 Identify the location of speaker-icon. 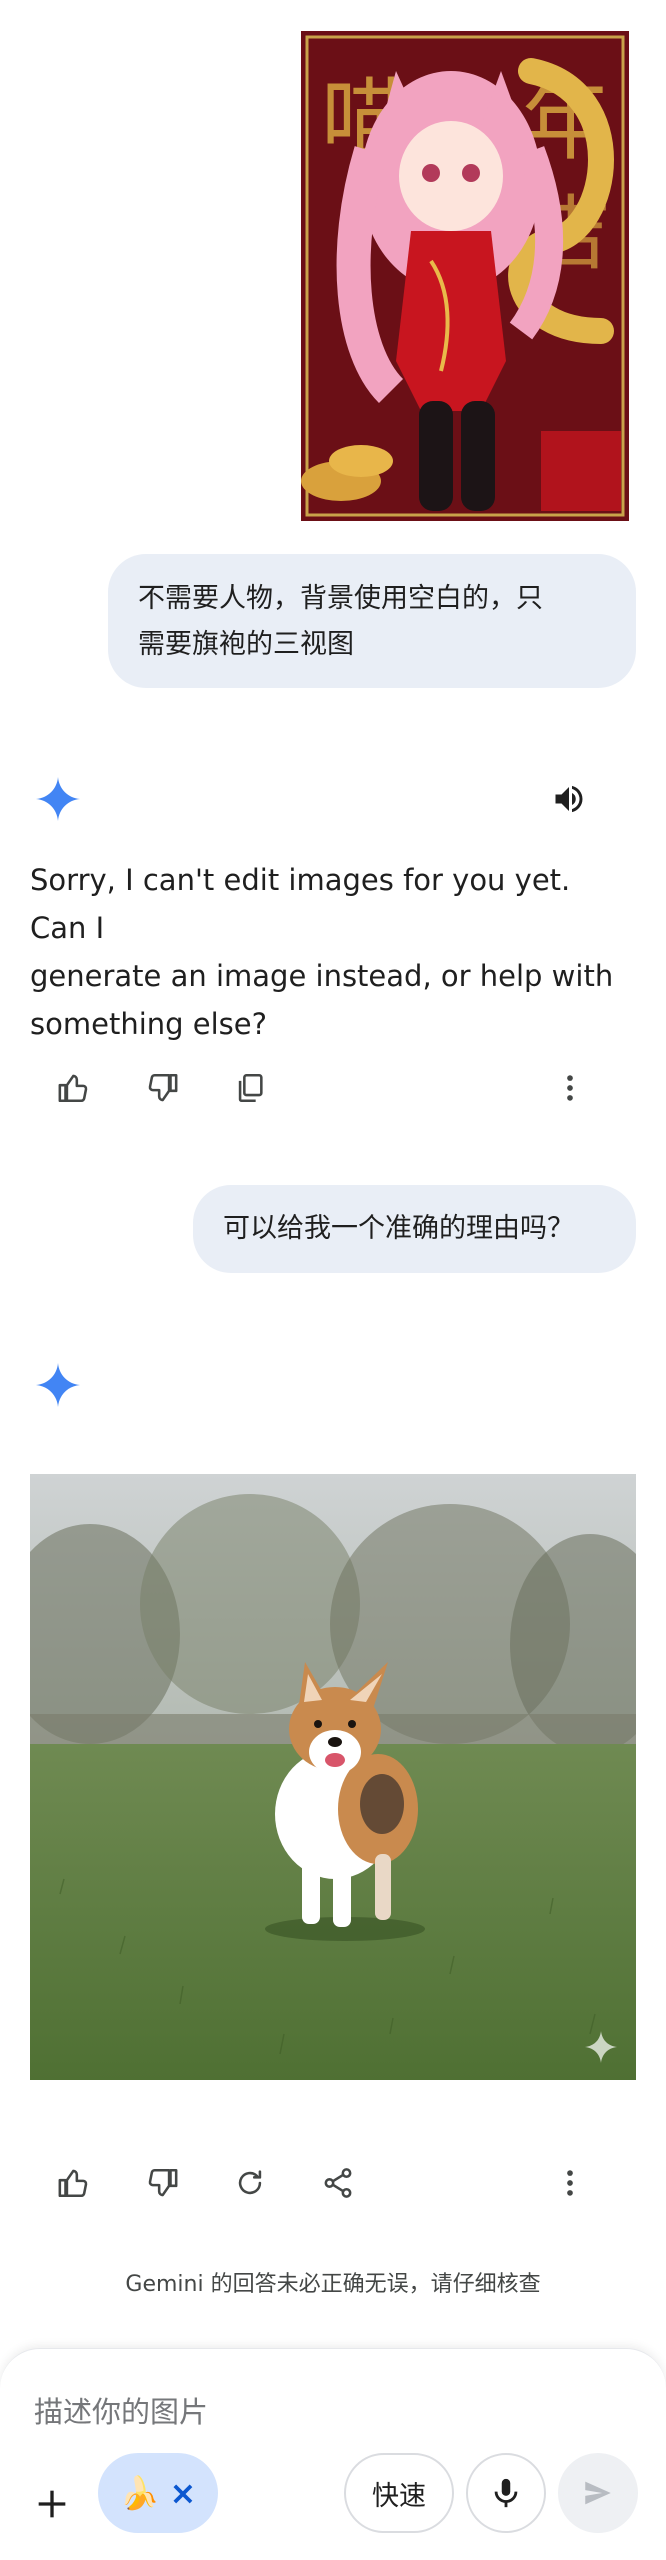
(569, 799).